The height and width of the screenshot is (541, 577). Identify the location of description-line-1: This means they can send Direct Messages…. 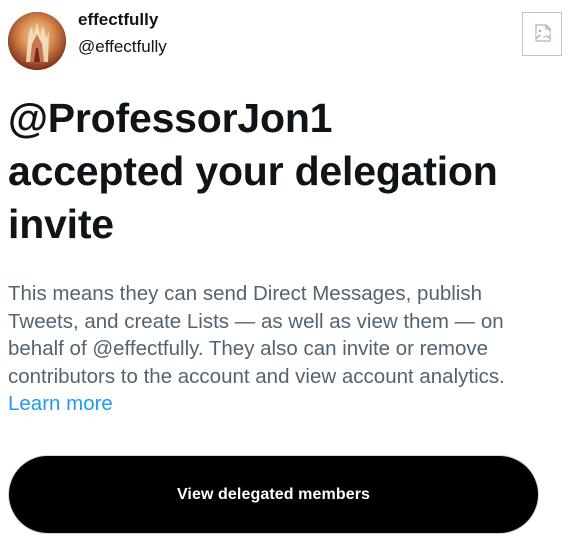
(245, 293).